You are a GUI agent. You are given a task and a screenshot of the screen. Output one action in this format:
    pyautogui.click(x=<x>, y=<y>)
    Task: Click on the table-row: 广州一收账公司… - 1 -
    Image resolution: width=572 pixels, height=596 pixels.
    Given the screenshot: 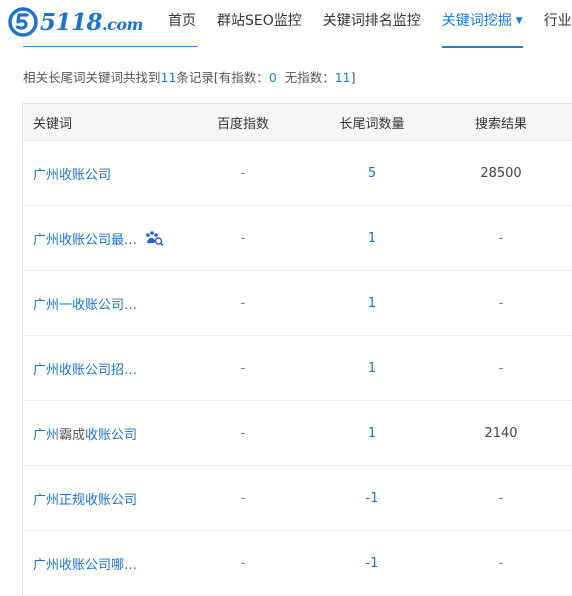 What is the action you would take?
    pyautogui.click(x=297, y=303)
    